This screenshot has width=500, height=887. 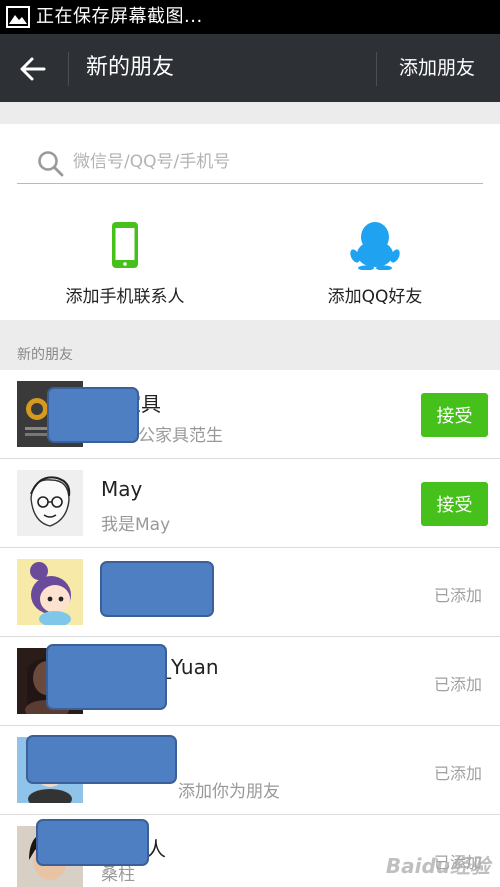 I want to click on friend-request-row: 已添加, so click(x=250, y=592).